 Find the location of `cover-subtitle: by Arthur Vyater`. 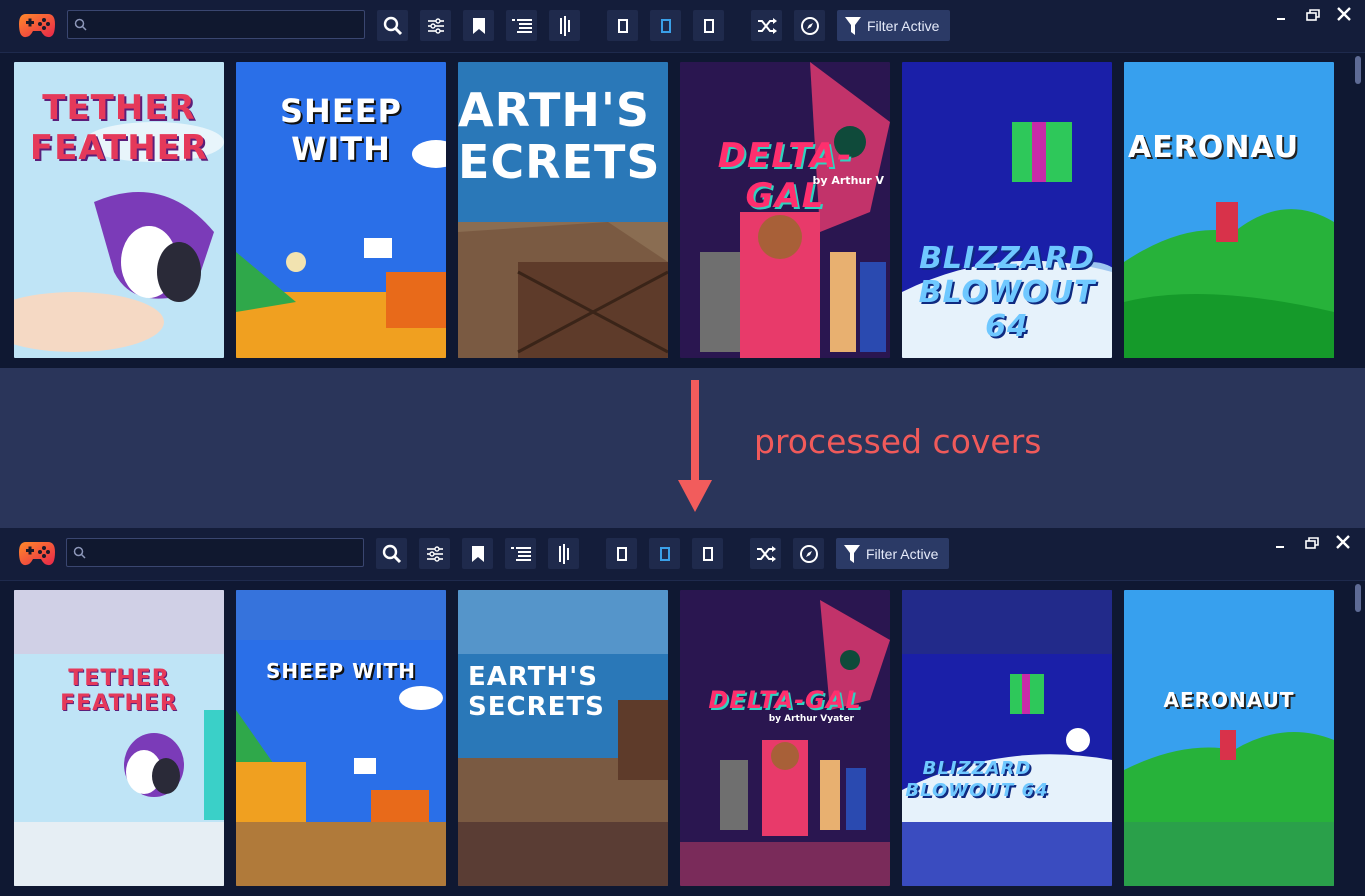

cover-subtitle: by Arthur Vyater is located at coordinates (811, 719).